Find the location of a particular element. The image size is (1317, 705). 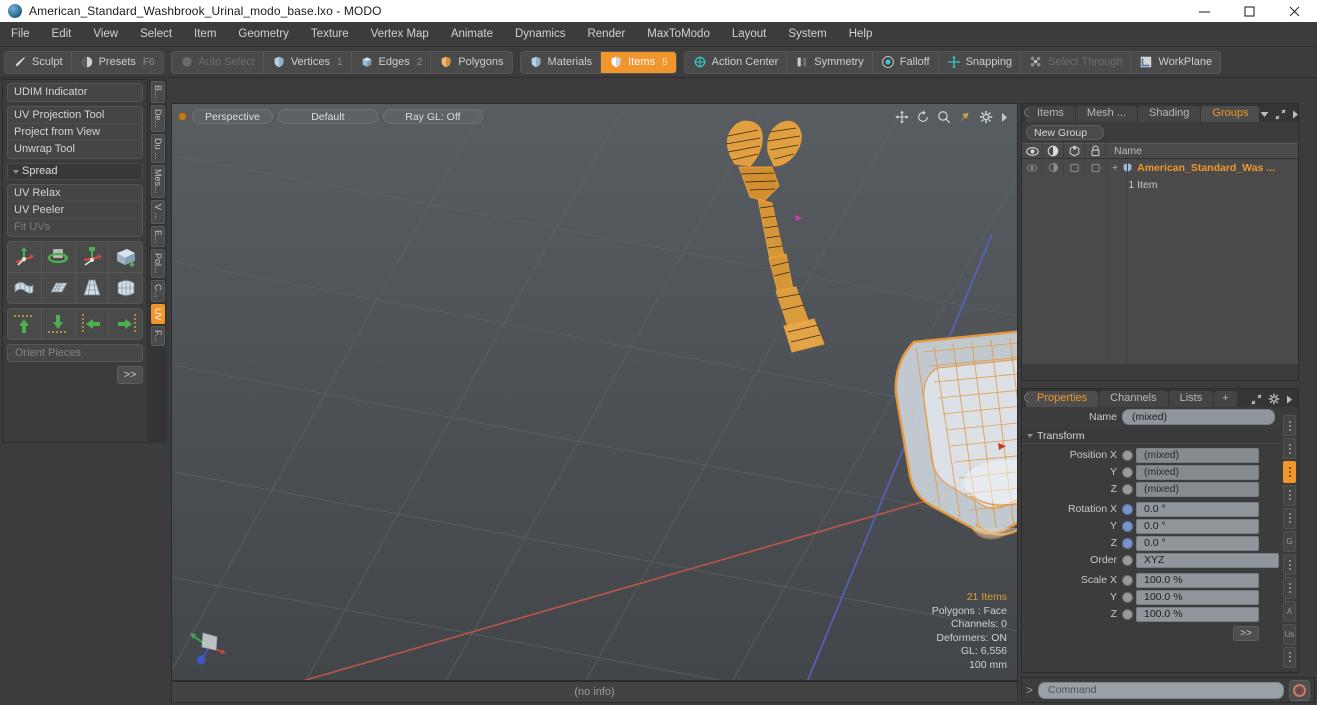

menu-help: Help is located at coordinates (861, 34).